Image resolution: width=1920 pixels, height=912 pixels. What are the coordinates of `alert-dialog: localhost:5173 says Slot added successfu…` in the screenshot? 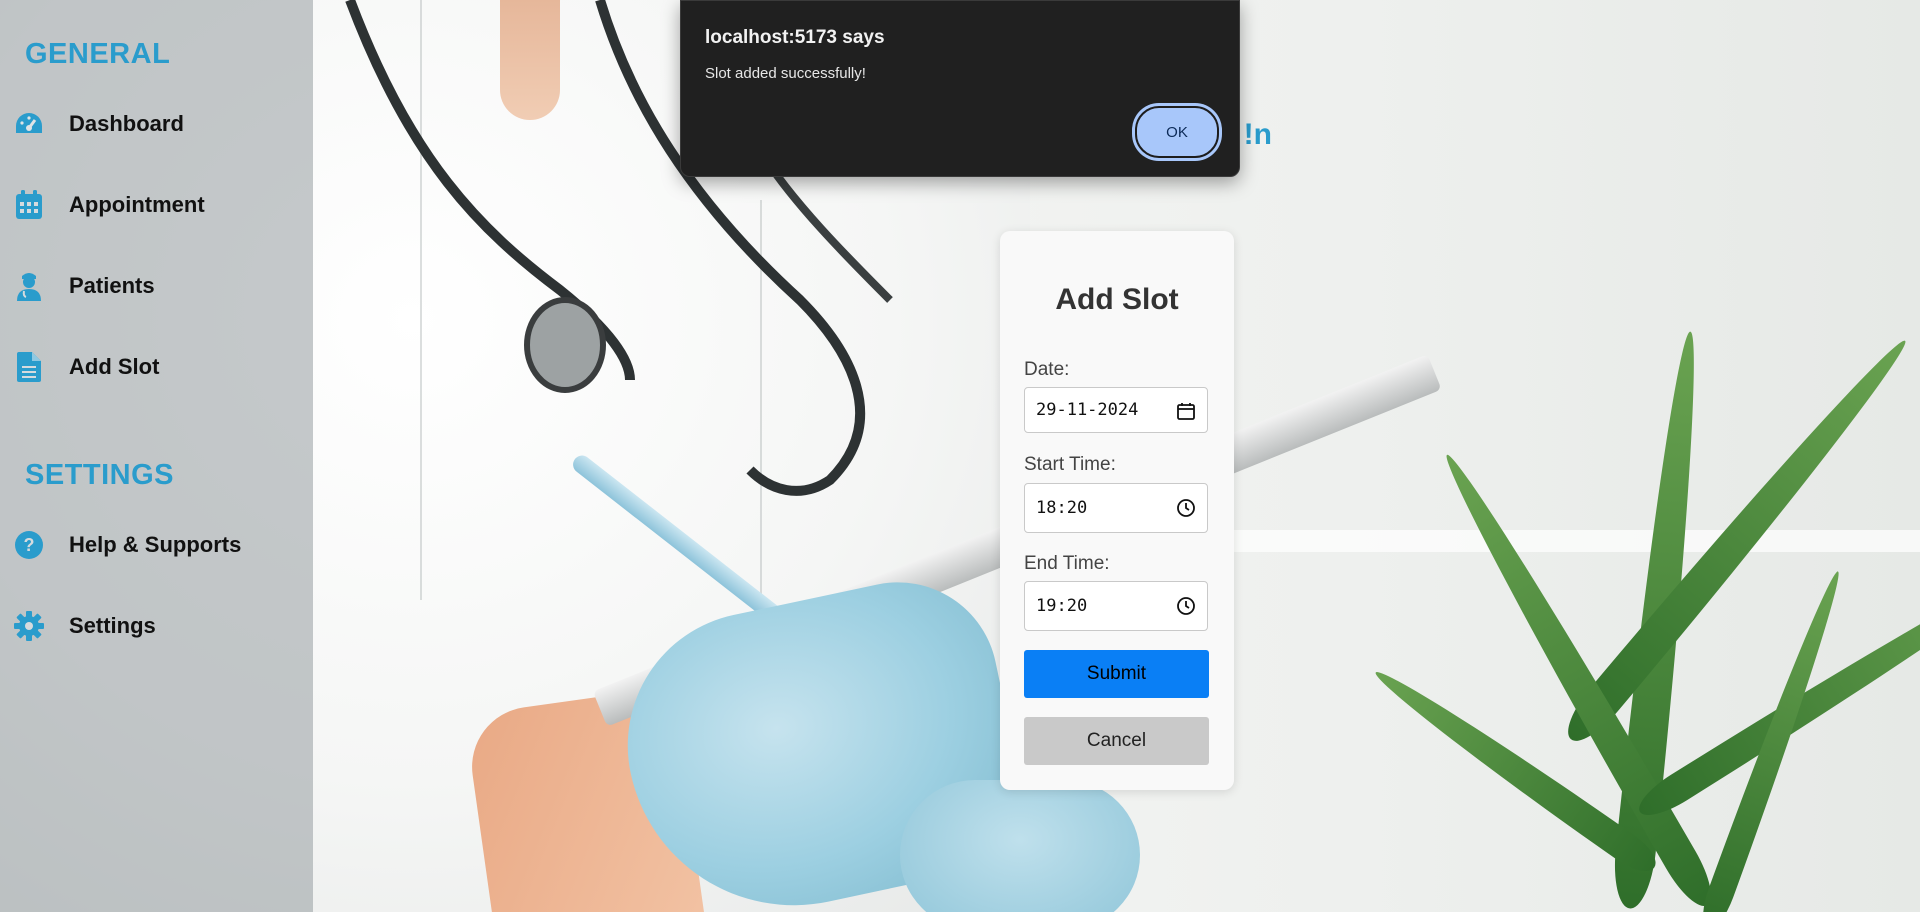 It's located at (960, 88).